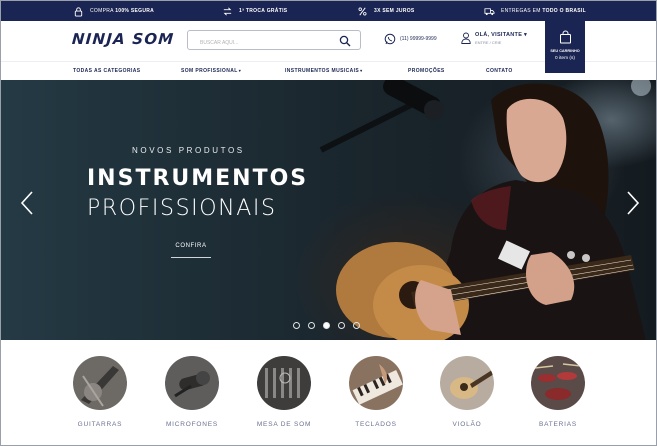 Image resolution: width=657 pixels, height=446 pixels. I want to click on benefit-installments: 3X SEM JUROS, so click(386, 11).